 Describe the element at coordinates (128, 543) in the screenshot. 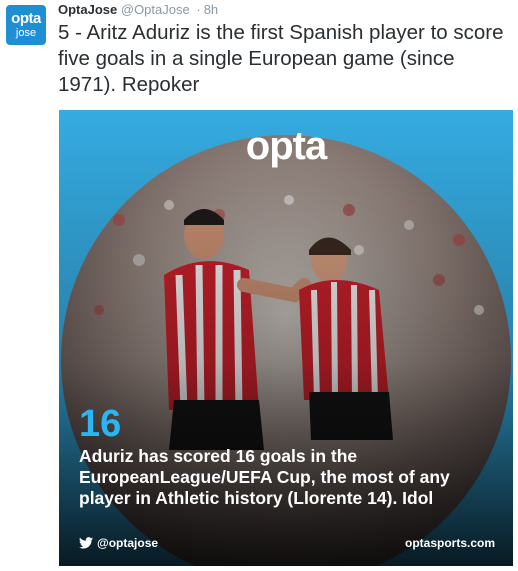

I see `card-handle-text: @optajose` at that location.